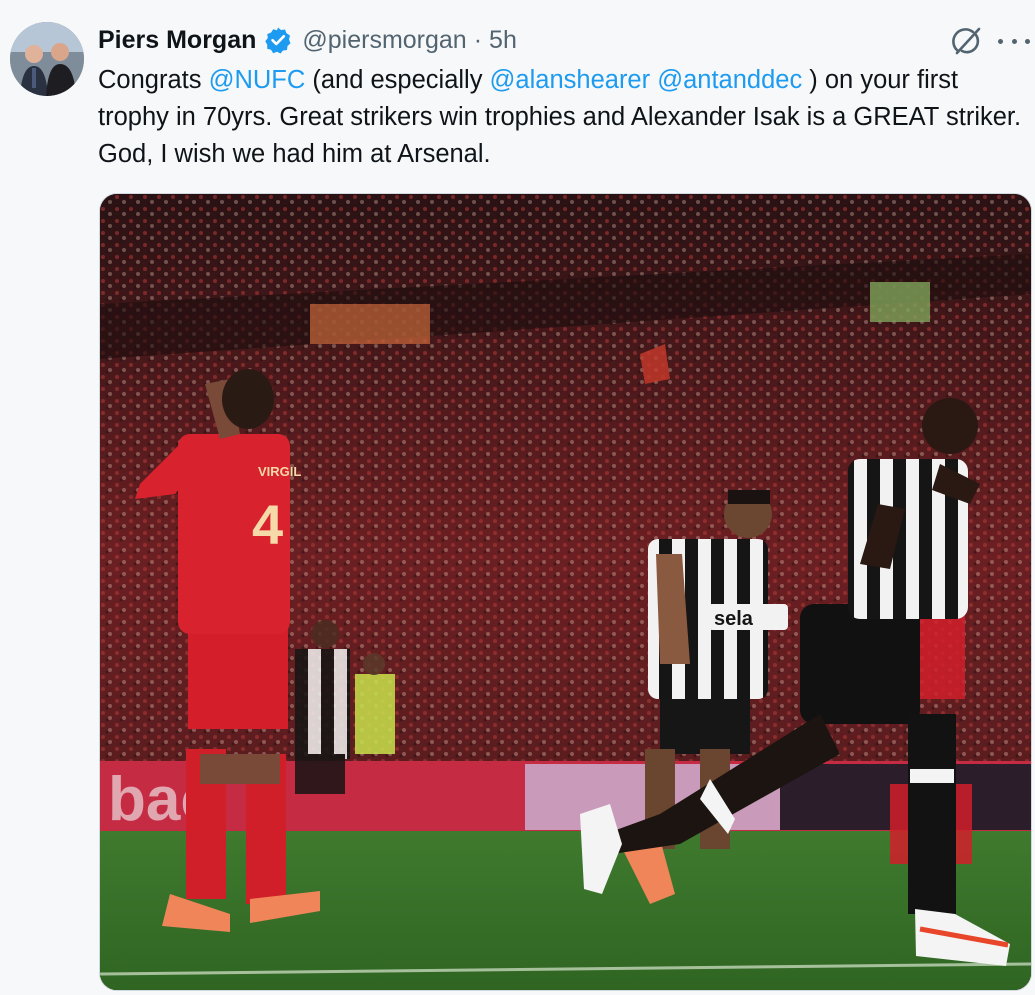 The image size is (1035, 995). What do you see at coordinates (729, 80) in the screenshot?
I see `mention-antanddec-link: @antanddec` at bounding box center [729, 80].